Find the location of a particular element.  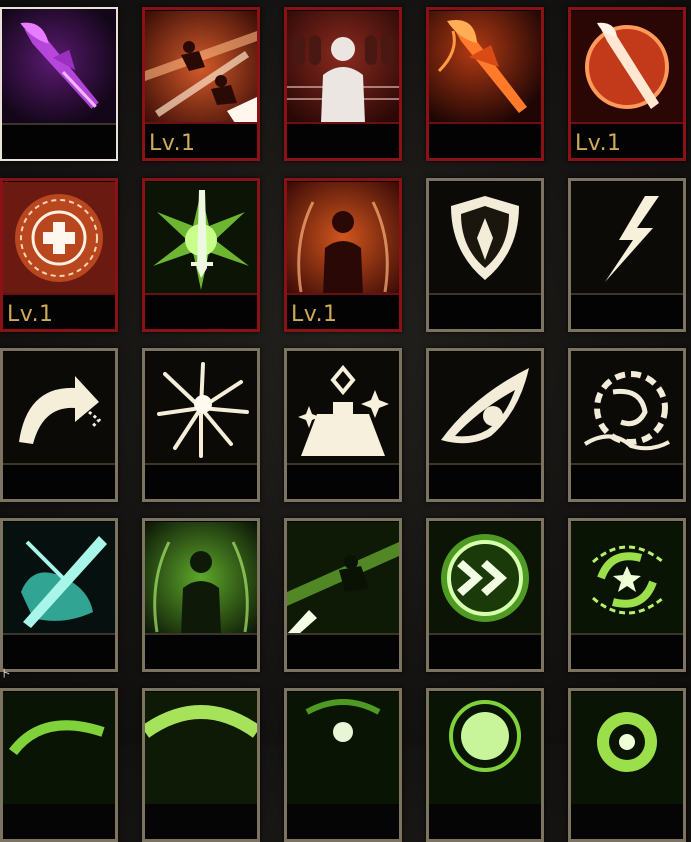

skill-slot-green-tree is located at coordinates (485, 765).